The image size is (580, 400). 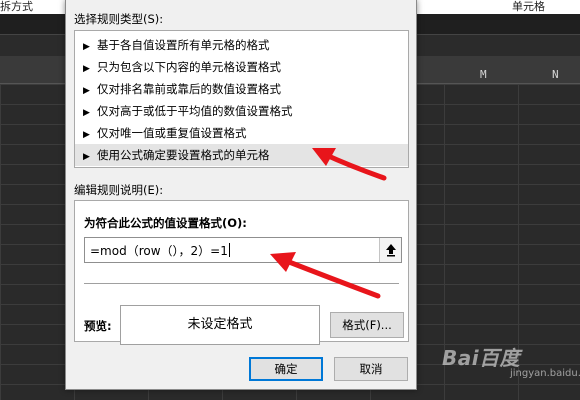 What do you see at coordinates (165, 223) in the screenshot?
I see `formula-label: 为符合此公式的值设置格式(O):` at bounding box center [165, 223].